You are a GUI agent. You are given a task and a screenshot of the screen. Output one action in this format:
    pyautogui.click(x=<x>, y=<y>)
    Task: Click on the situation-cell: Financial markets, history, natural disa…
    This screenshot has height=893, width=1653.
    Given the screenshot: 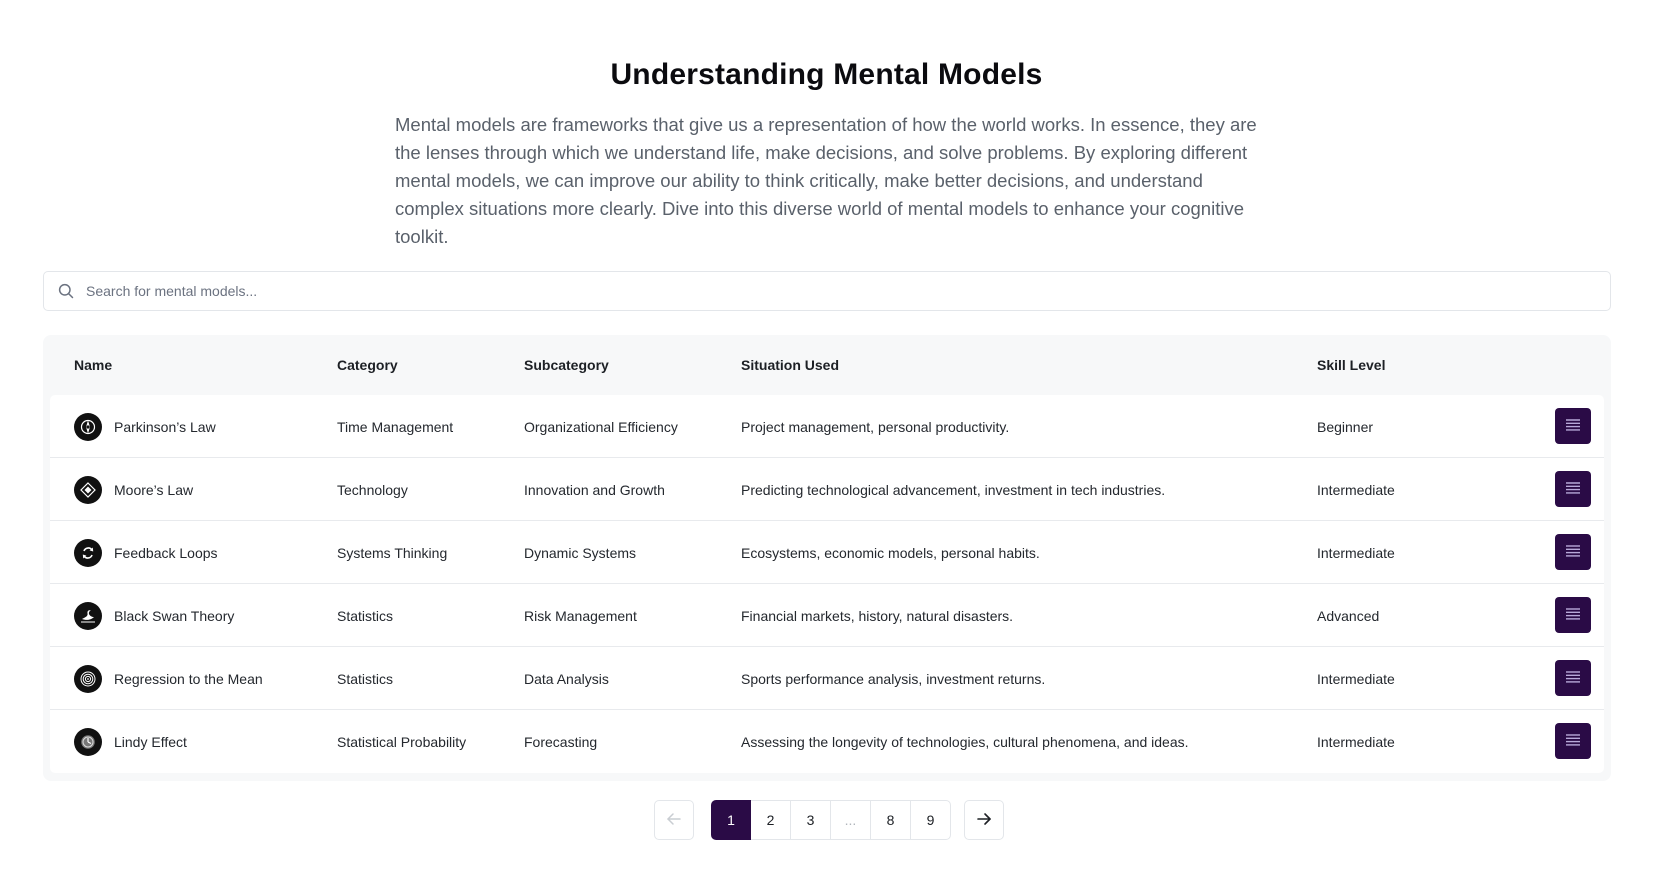 What is the action you would take?
    pyautogui.click(x=877, y=615)
    